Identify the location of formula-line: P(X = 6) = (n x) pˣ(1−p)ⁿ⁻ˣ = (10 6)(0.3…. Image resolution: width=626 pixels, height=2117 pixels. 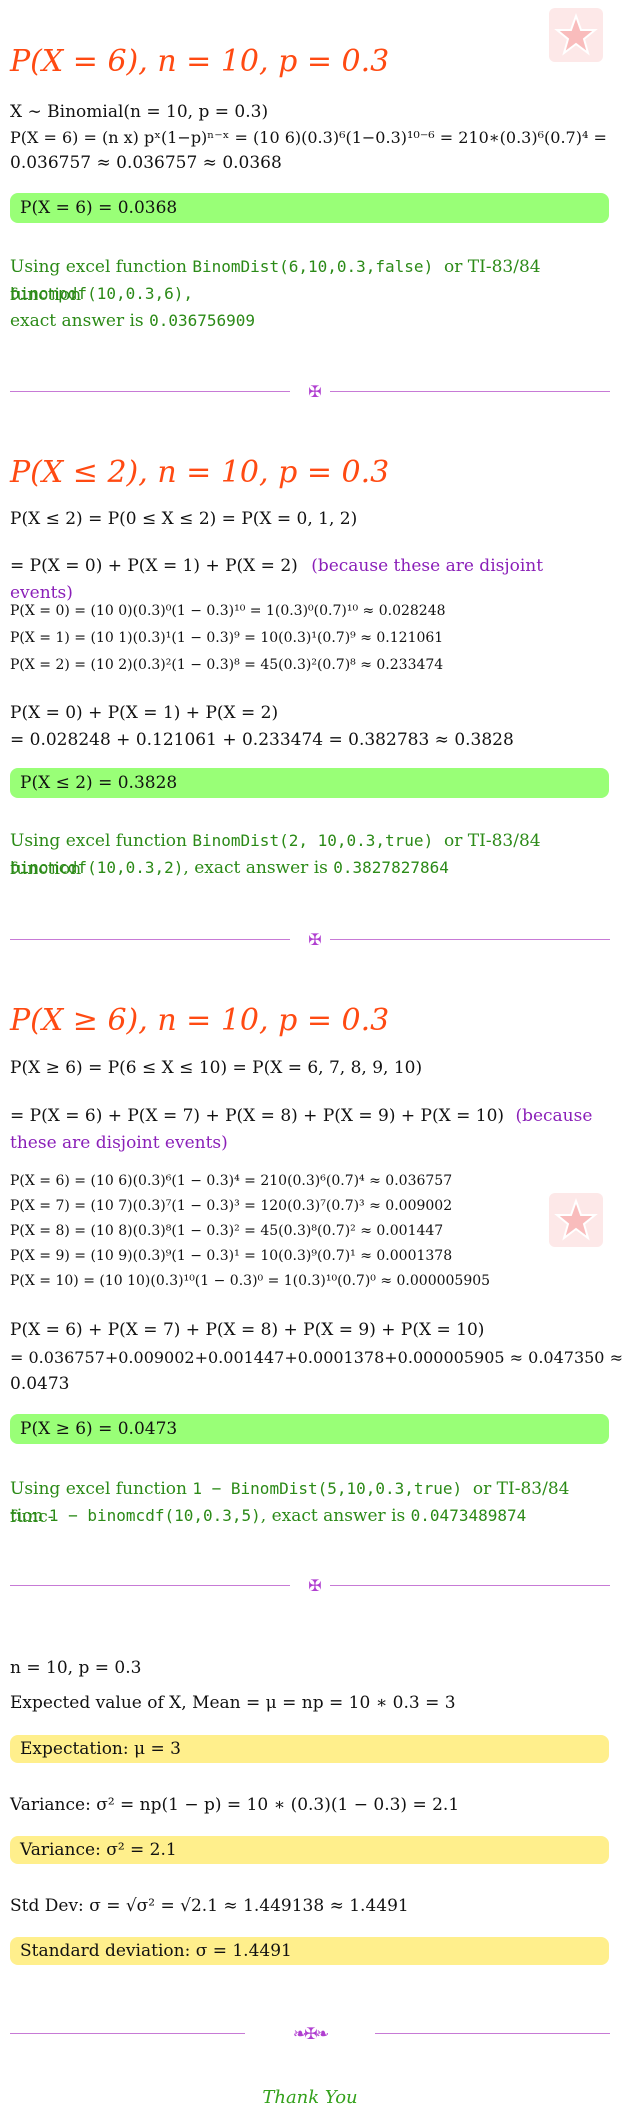
(308, 137).